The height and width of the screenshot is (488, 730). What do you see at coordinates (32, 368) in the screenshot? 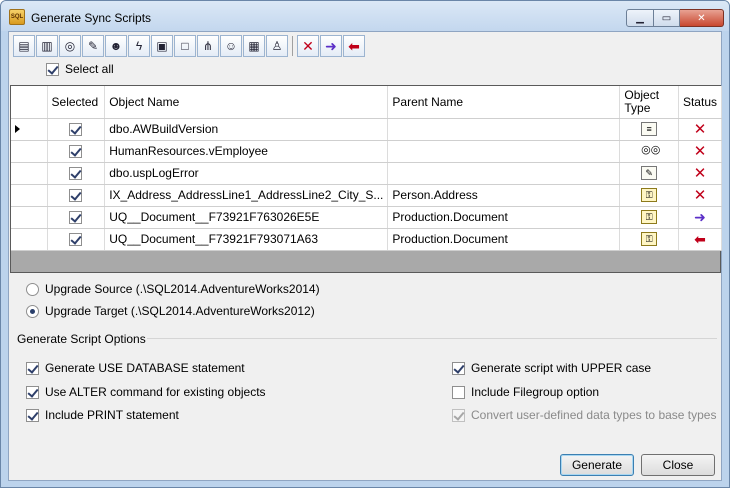
I see `use-database-checkbox` at bounding box center [32, 368].